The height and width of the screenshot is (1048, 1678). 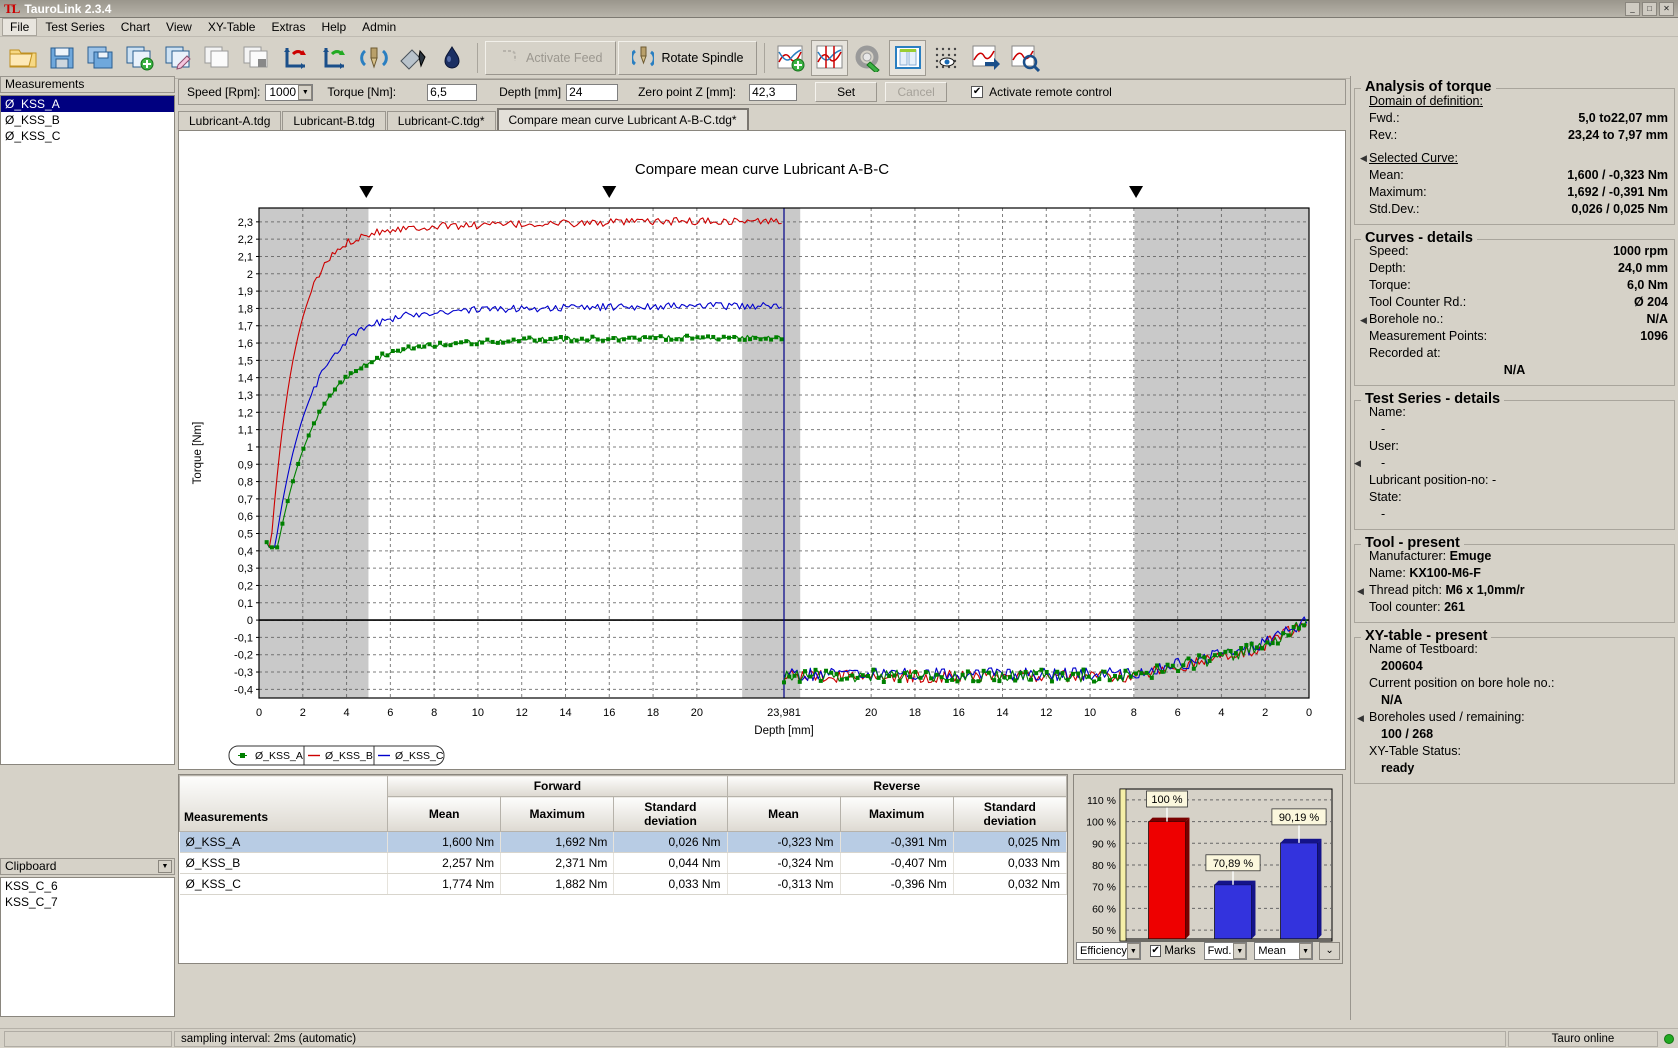 I want to click on grid-view-icon, so click(x=946, y=58).